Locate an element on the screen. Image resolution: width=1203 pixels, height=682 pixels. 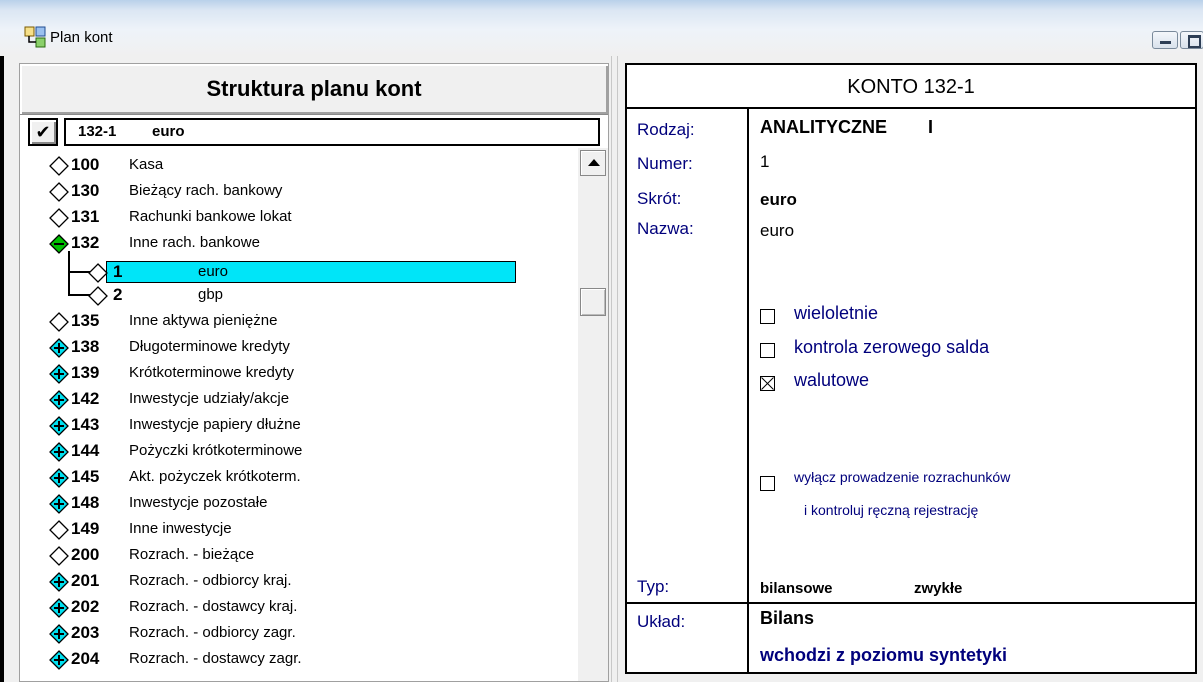
arrow-up-icon is located at coordinates (594, 162).